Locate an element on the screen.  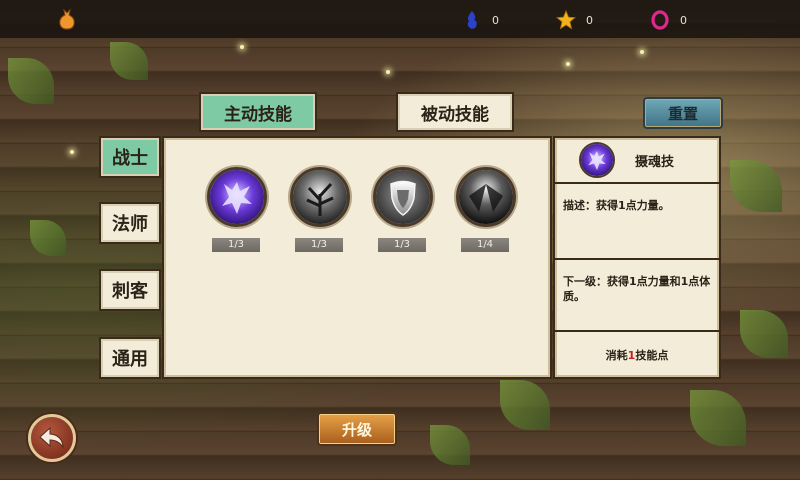
tab-active-skills: 主动技能 is located at coordinates (258, 112).